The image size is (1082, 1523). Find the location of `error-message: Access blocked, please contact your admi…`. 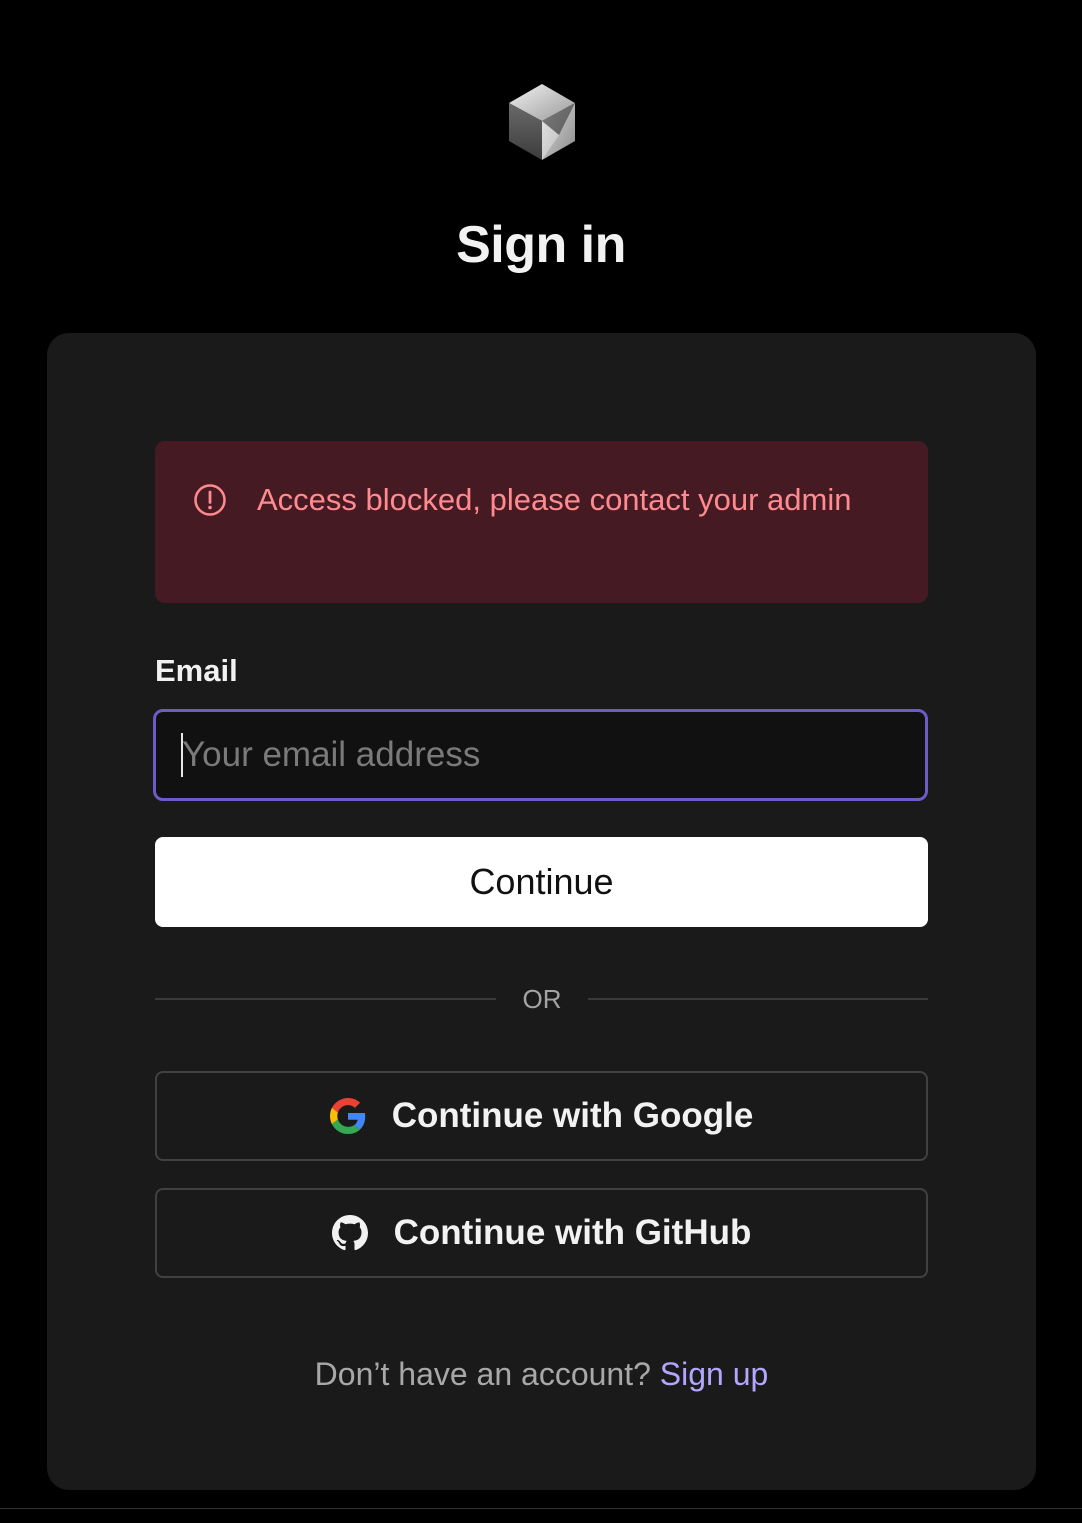

error-message: Access blocked, please contact your admi… is located at coordinates (554, 499).